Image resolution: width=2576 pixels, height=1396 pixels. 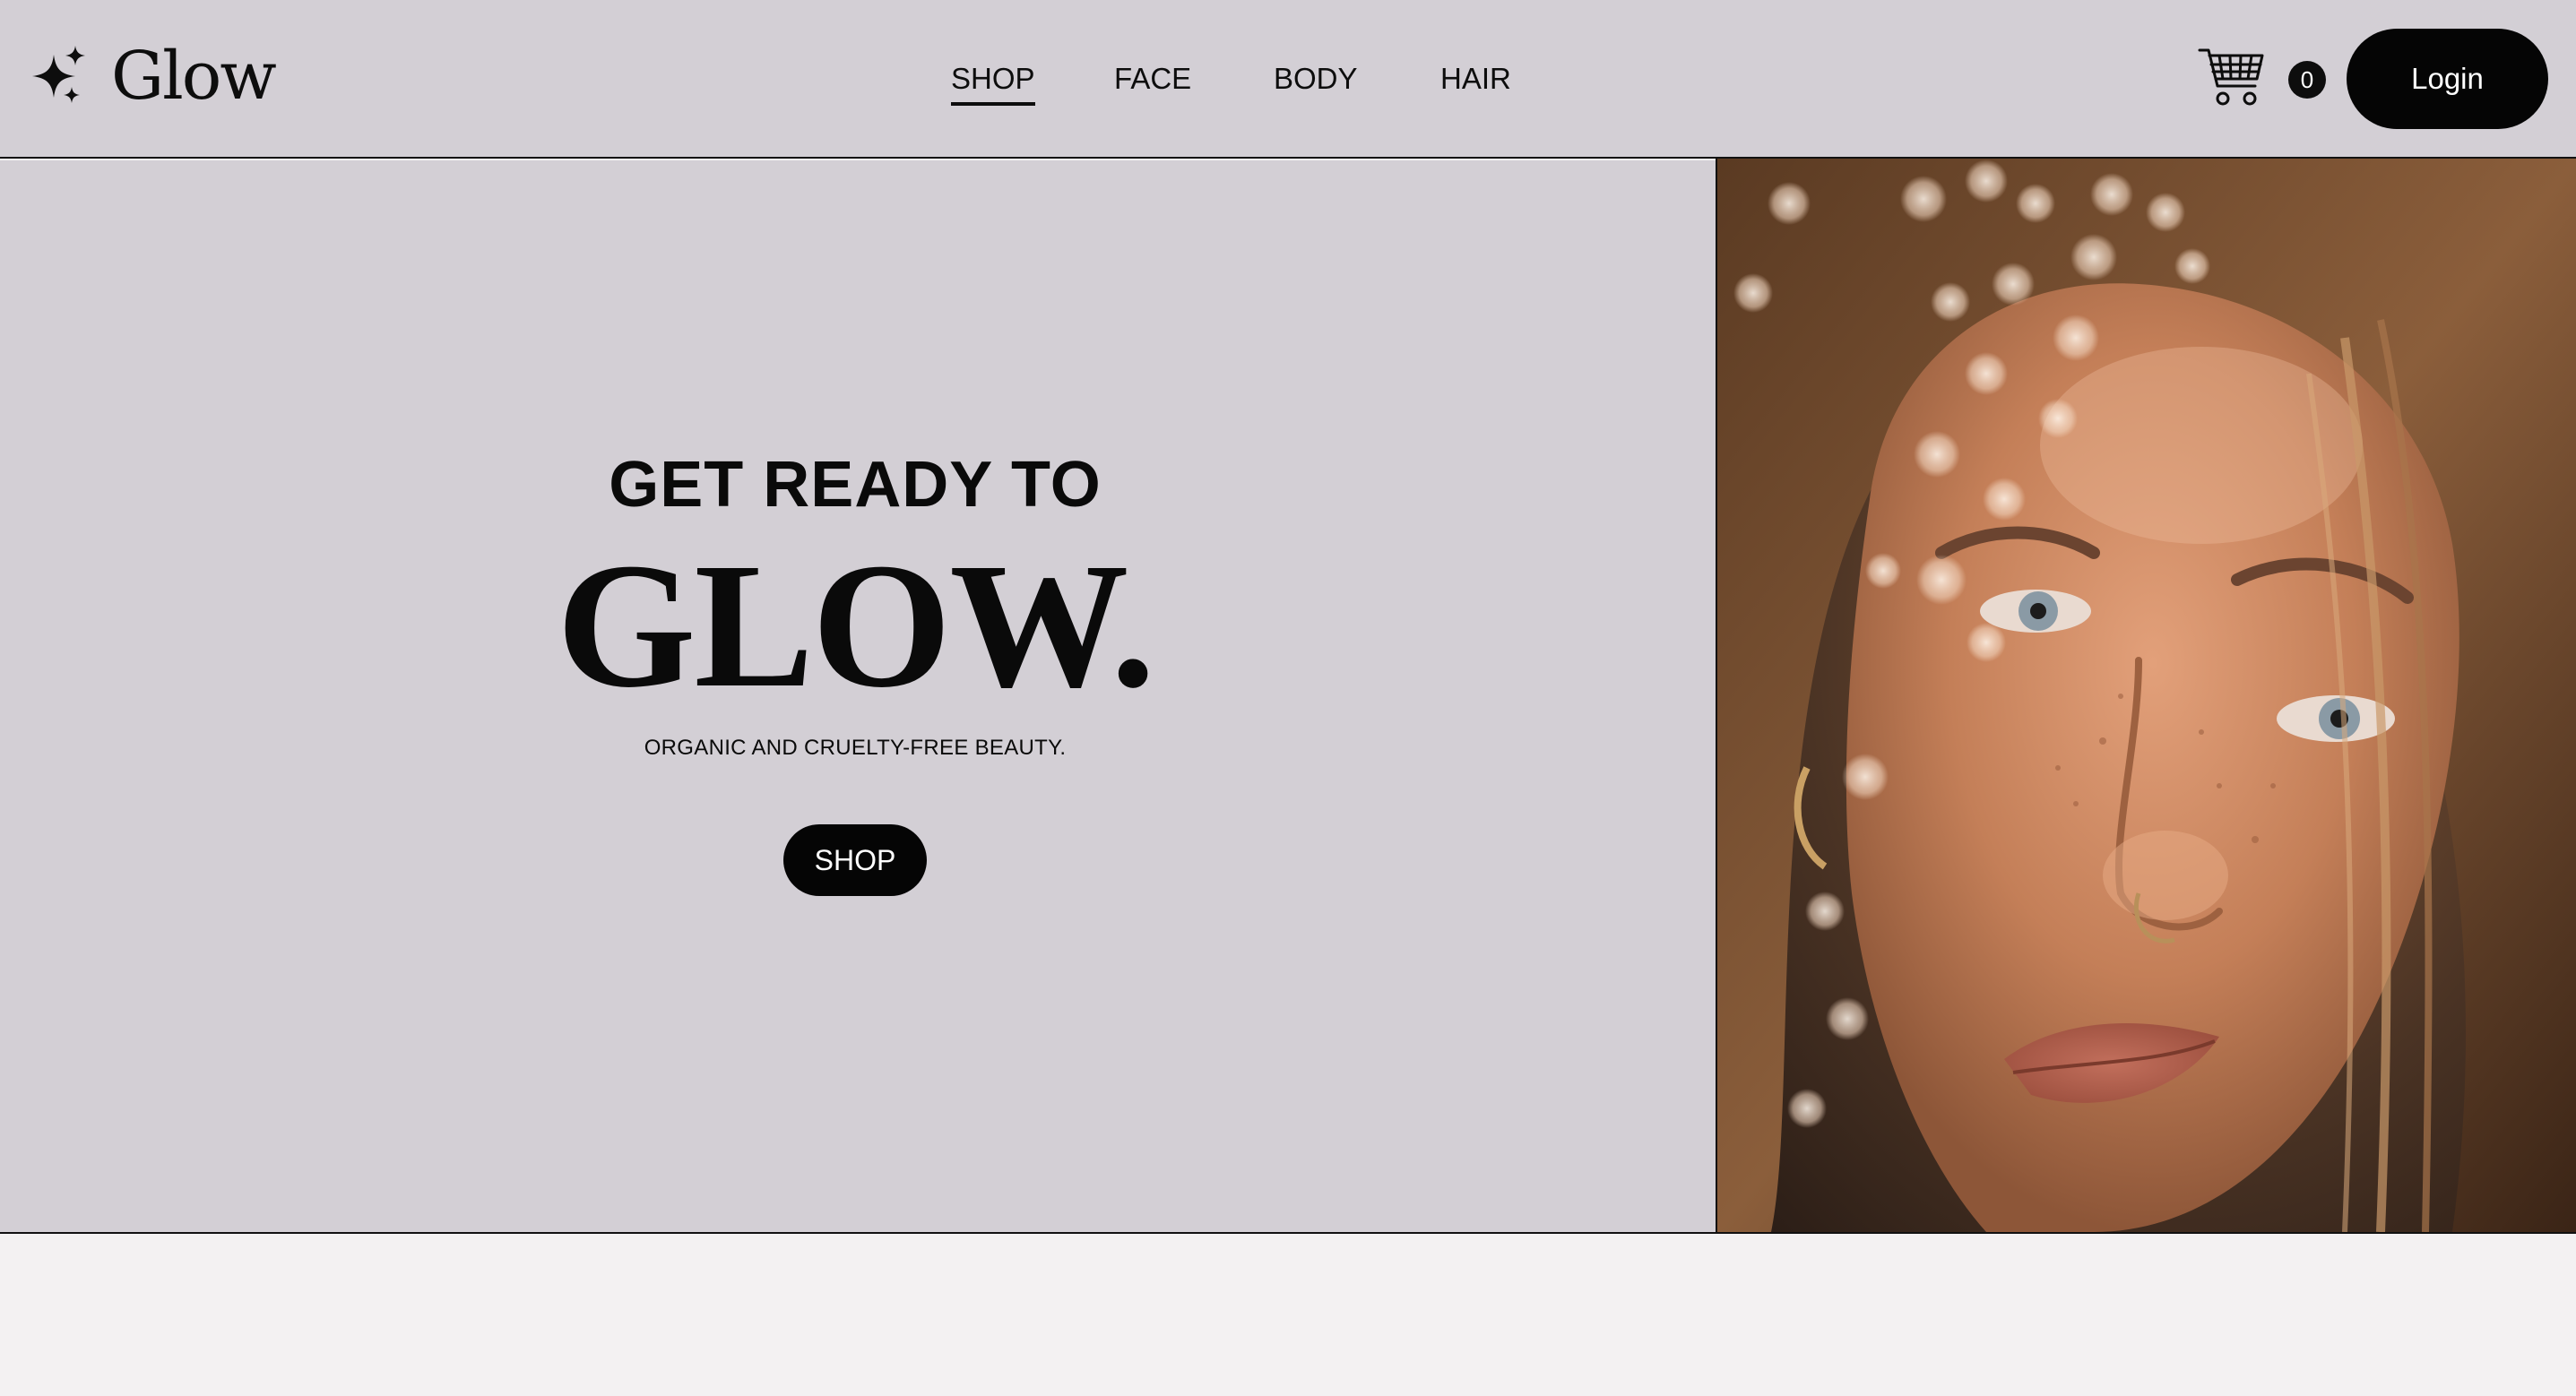 I want to click on nav-item-face: FACE, so click(x=1152, y=79).